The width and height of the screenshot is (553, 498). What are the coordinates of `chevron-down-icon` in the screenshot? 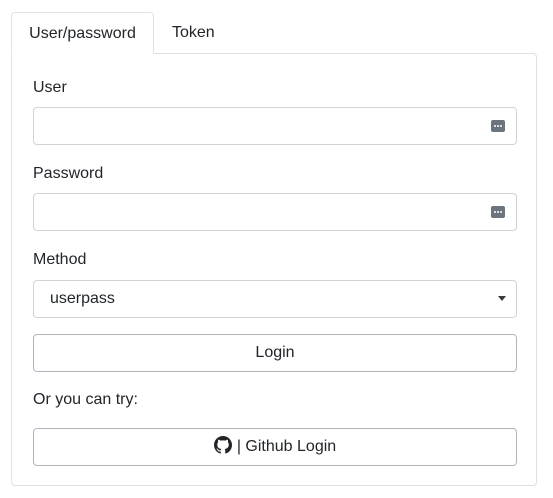 It's located at (502, 298).